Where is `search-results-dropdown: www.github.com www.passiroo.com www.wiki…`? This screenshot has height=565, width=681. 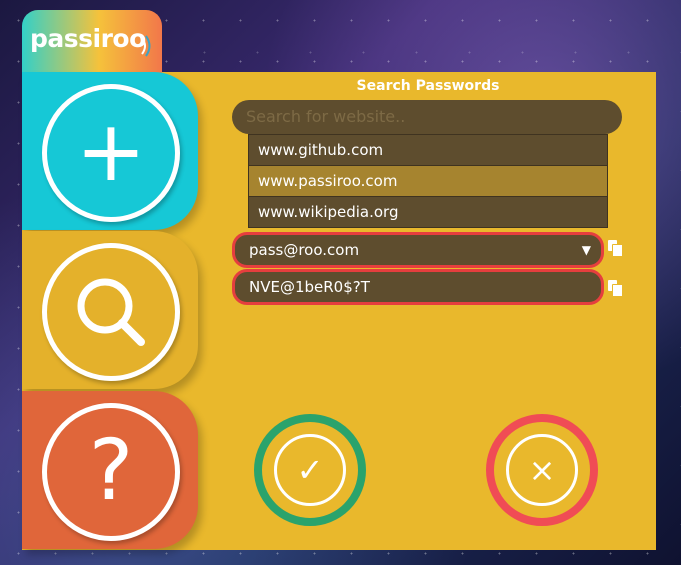
search-results-dropdown: www.github.com www.passiroo.com www.wiki… is located at coordinates (428, 181).